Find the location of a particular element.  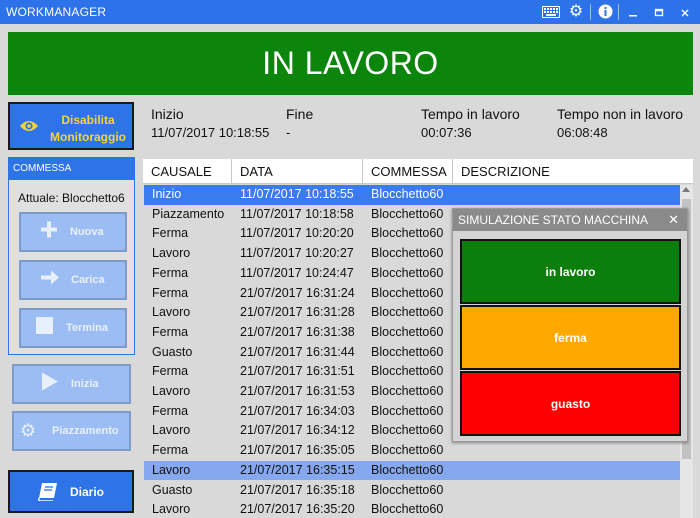

sim-stopped-button: ferma is located at coordinates (570, 337).